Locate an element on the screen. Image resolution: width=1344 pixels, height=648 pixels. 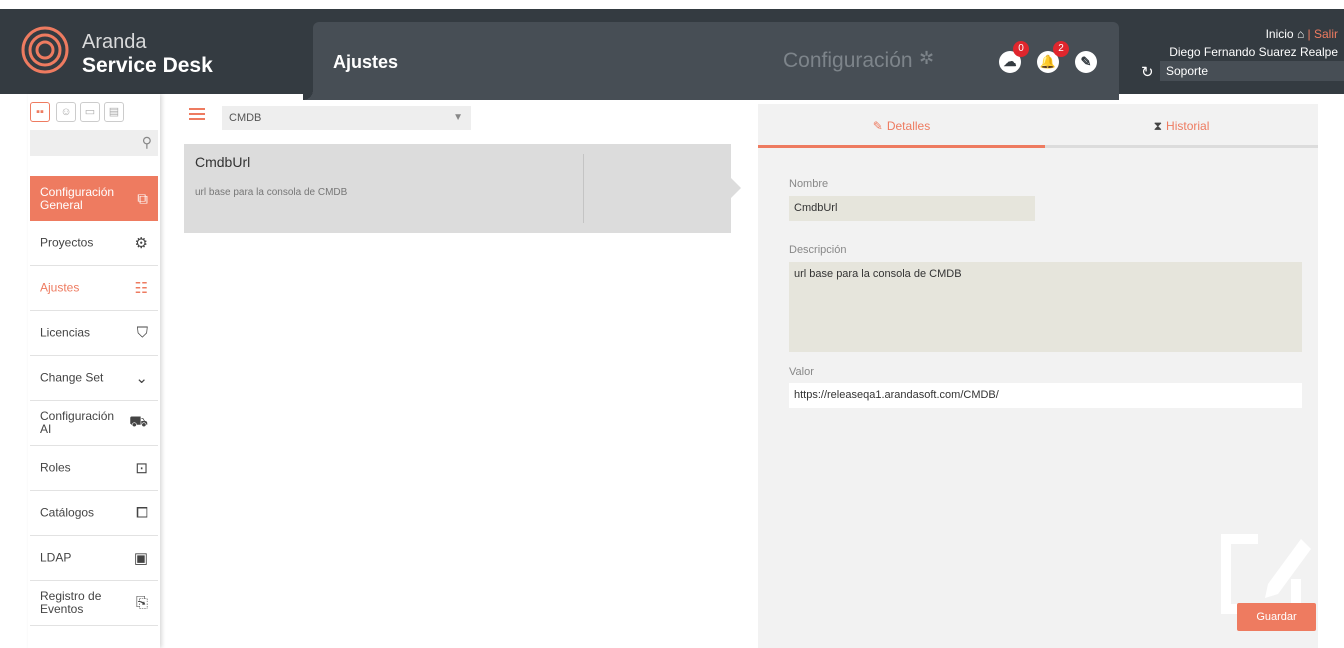
gallery-icon: ⧠ is located at coordinates (141, 513).